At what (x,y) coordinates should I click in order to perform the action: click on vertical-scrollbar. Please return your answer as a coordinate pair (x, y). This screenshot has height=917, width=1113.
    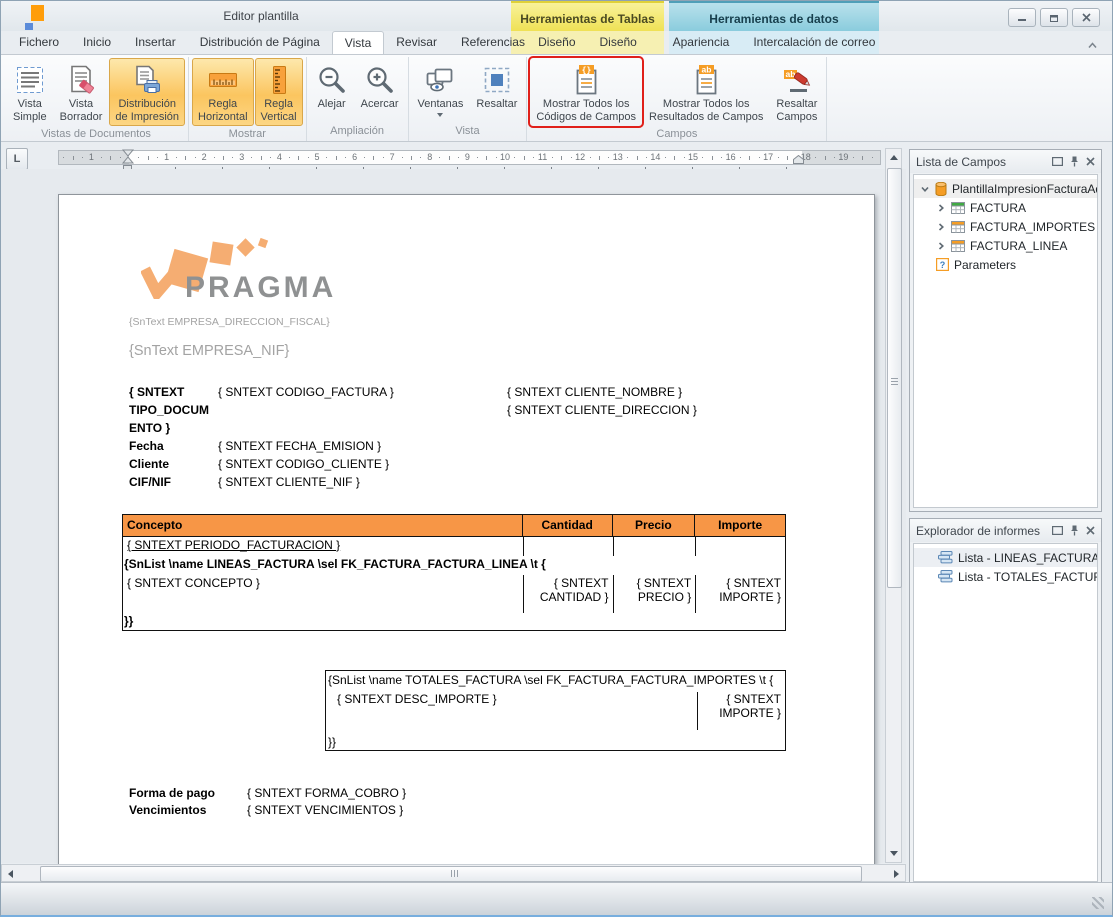
    Looking at the image, I should click on (893, 505).